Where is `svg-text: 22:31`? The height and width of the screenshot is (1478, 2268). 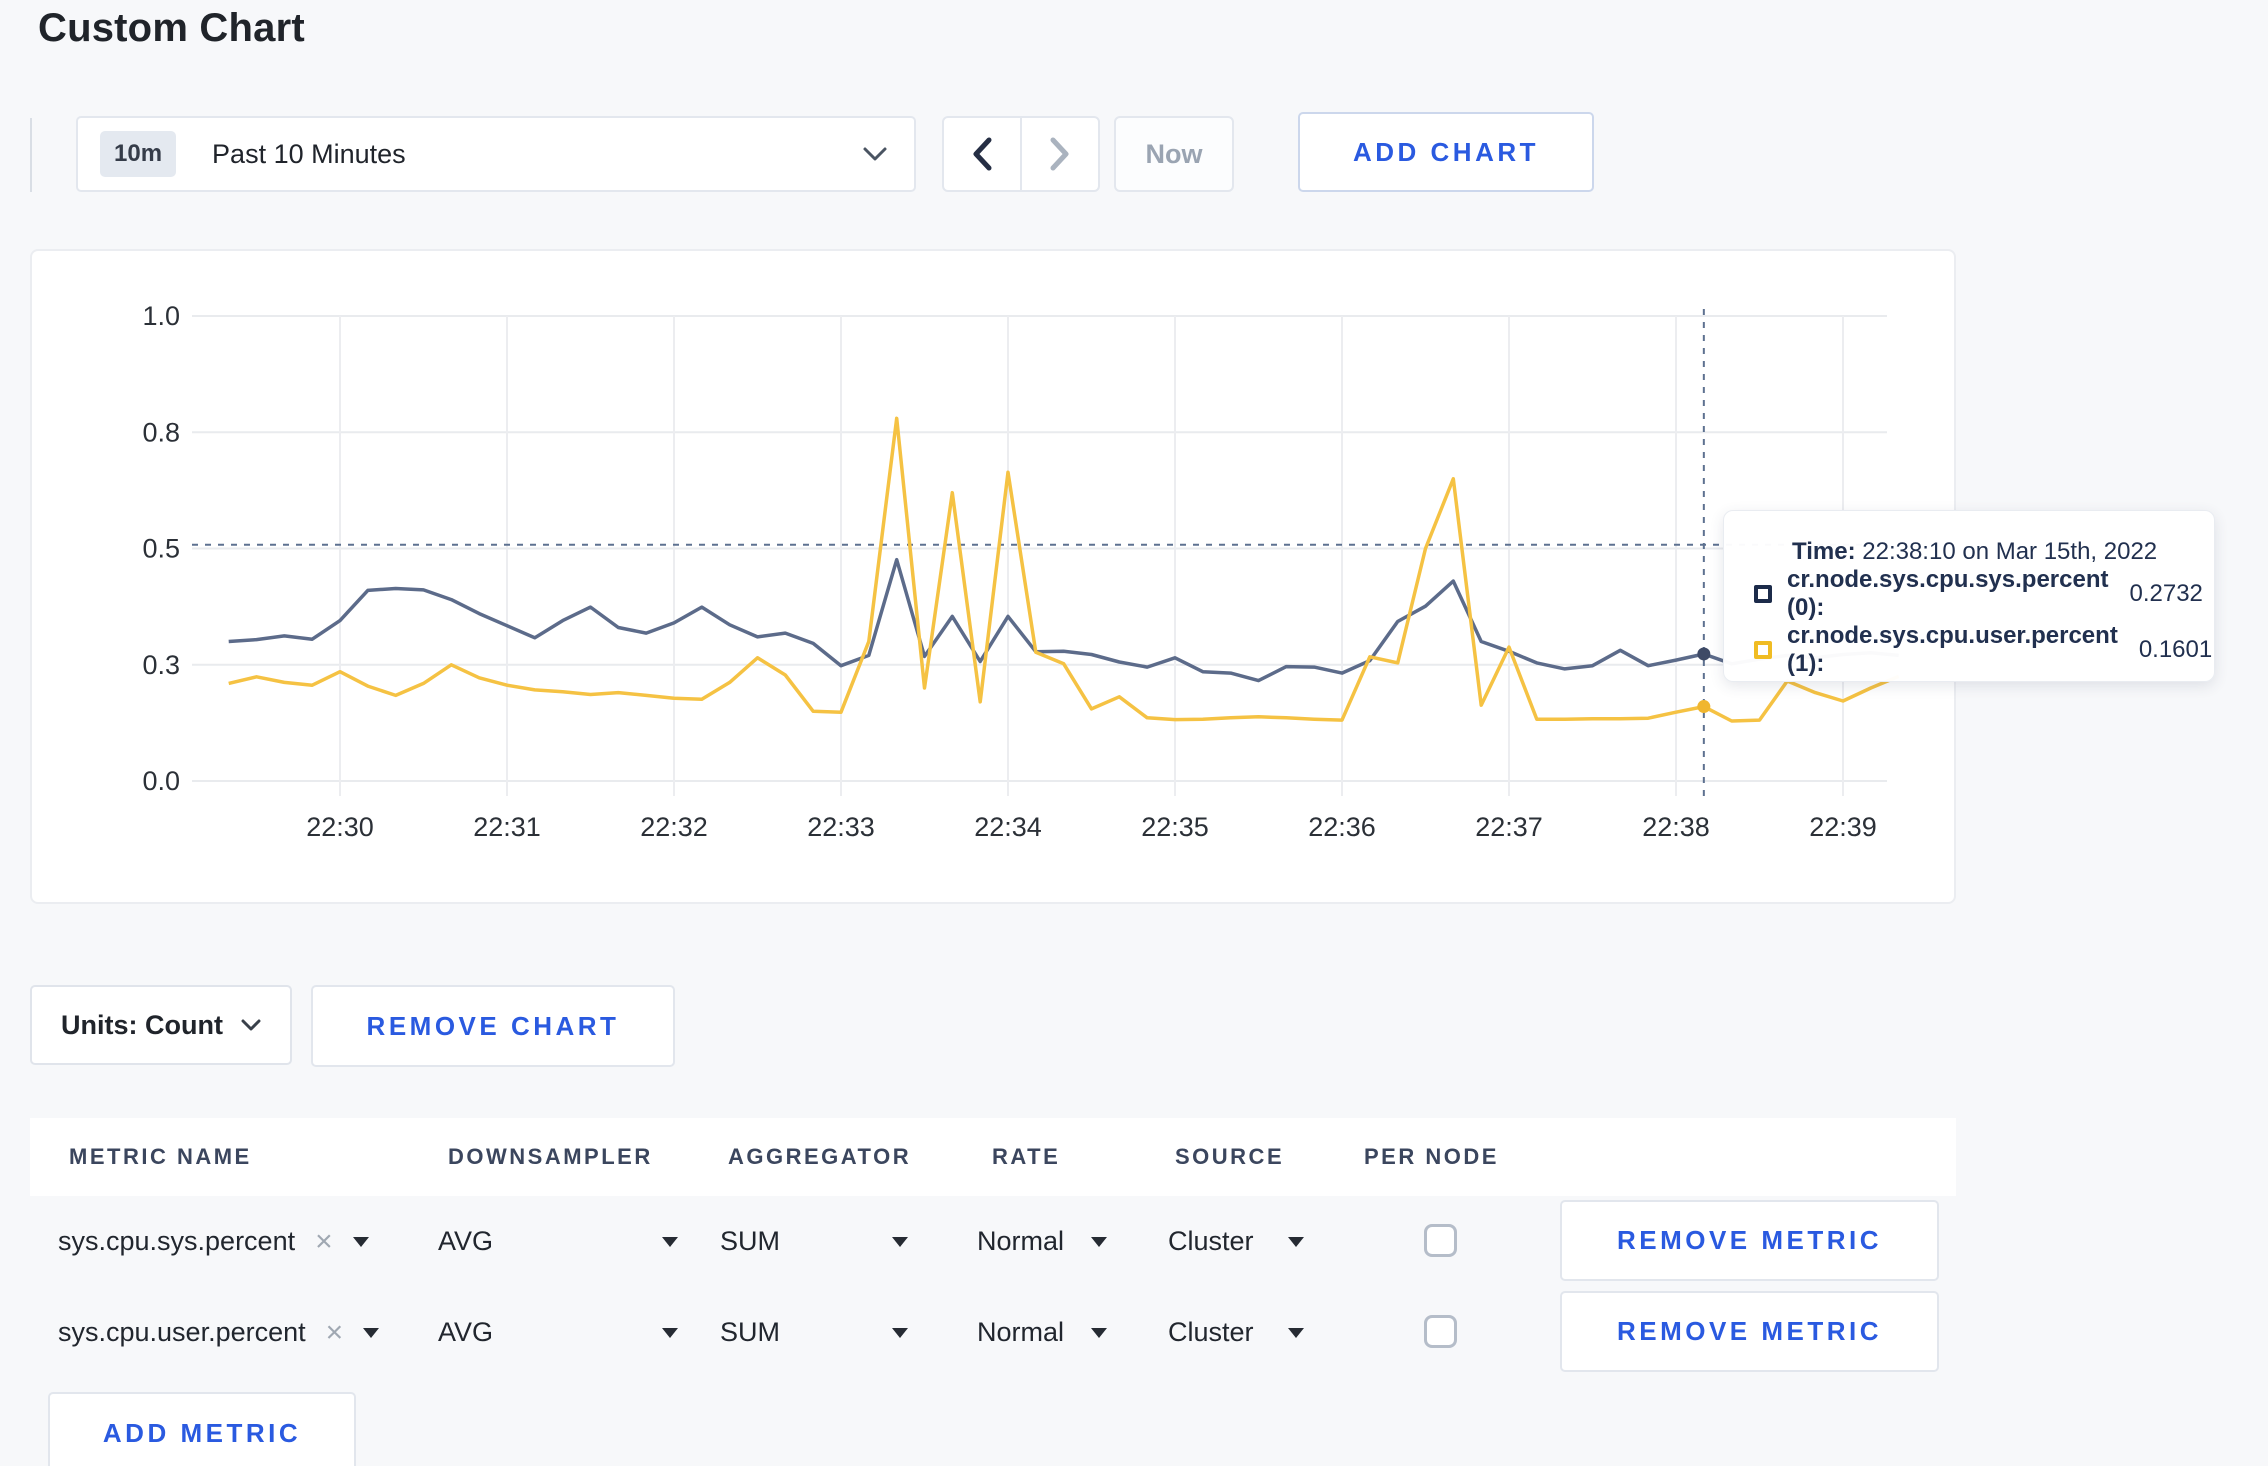 svg-text: 22:31 is located at coordinates (507, 827).